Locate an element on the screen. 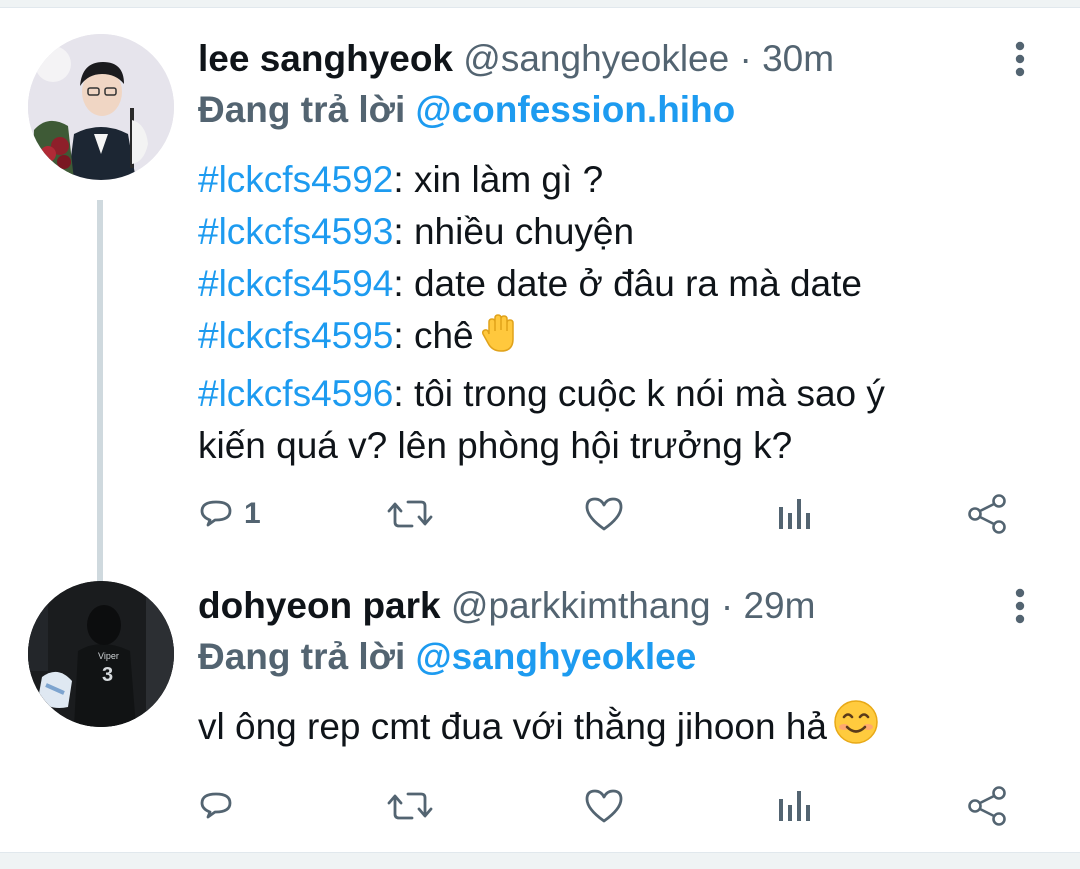 This screenshot has width=1080, height=869. timestamp: 29m is located at coordinates (779, 605).